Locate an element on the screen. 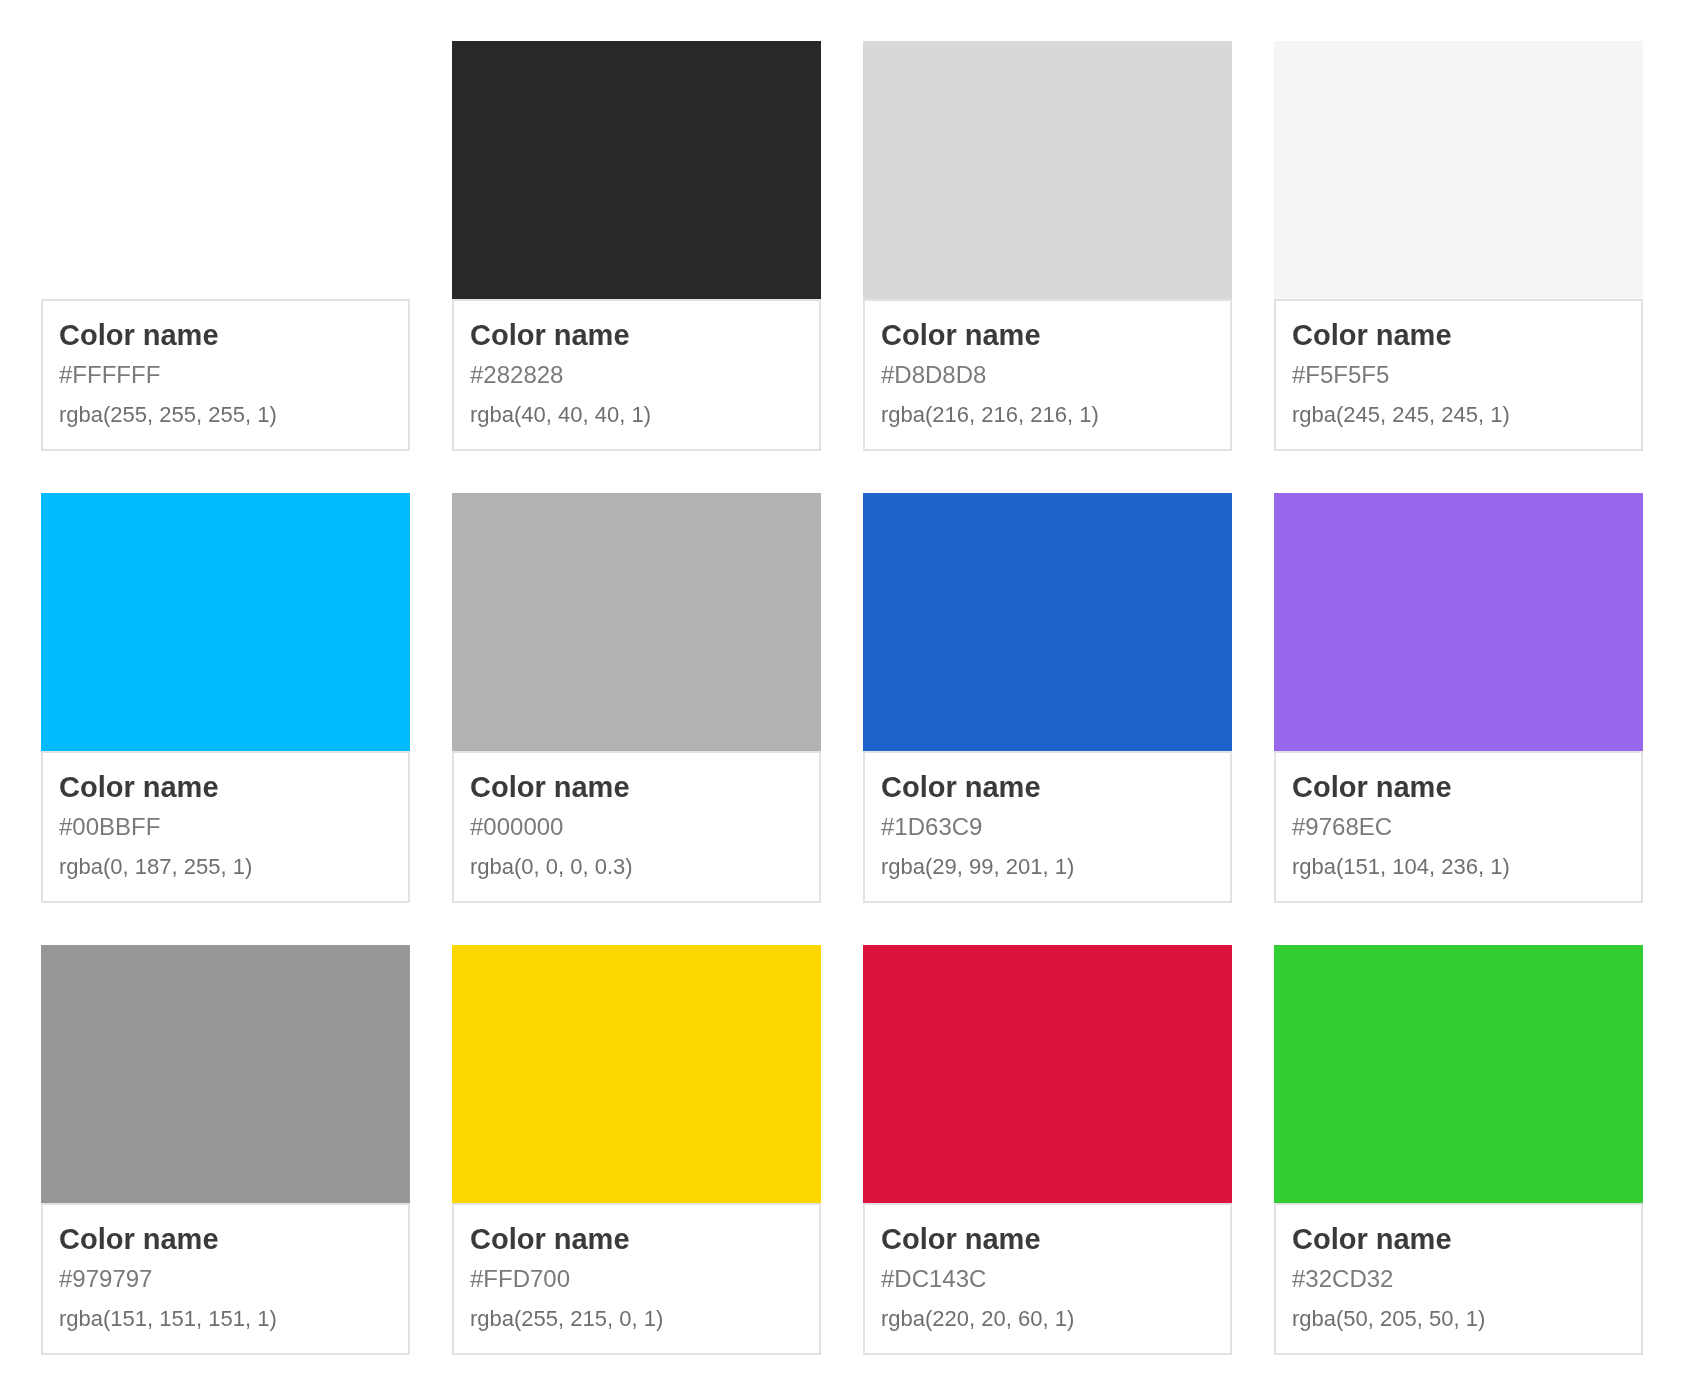  hex-value: #DC143C is located at coordinates (934, 1279).